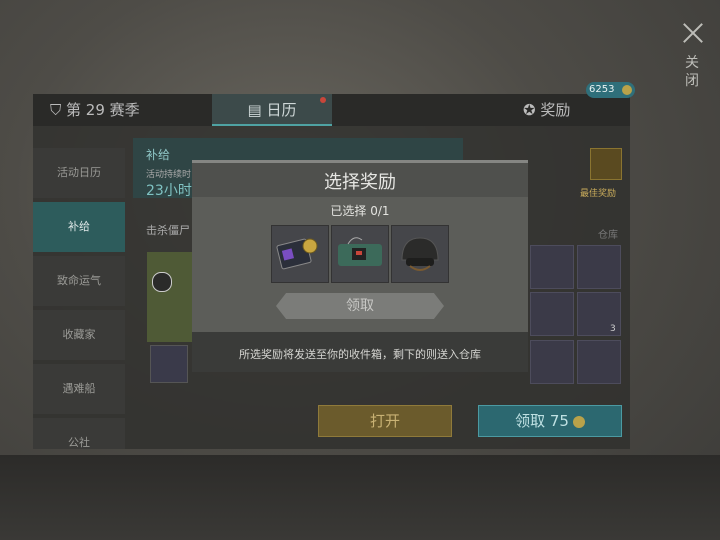 The image size is (720, 540). What do you see at coordinates (606, 164) in the screenshot?
I see `clipboard-icon` at bounding box center [606, 164].